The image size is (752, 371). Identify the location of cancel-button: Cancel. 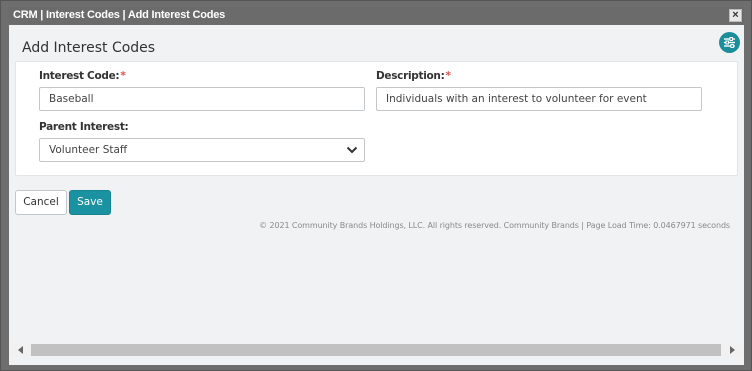
(41, 202).